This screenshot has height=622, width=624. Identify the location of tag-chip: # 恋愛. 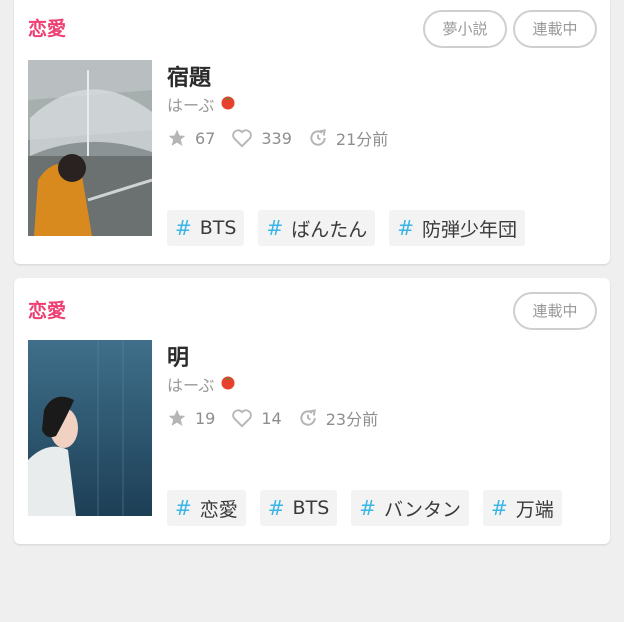
(206, 508).